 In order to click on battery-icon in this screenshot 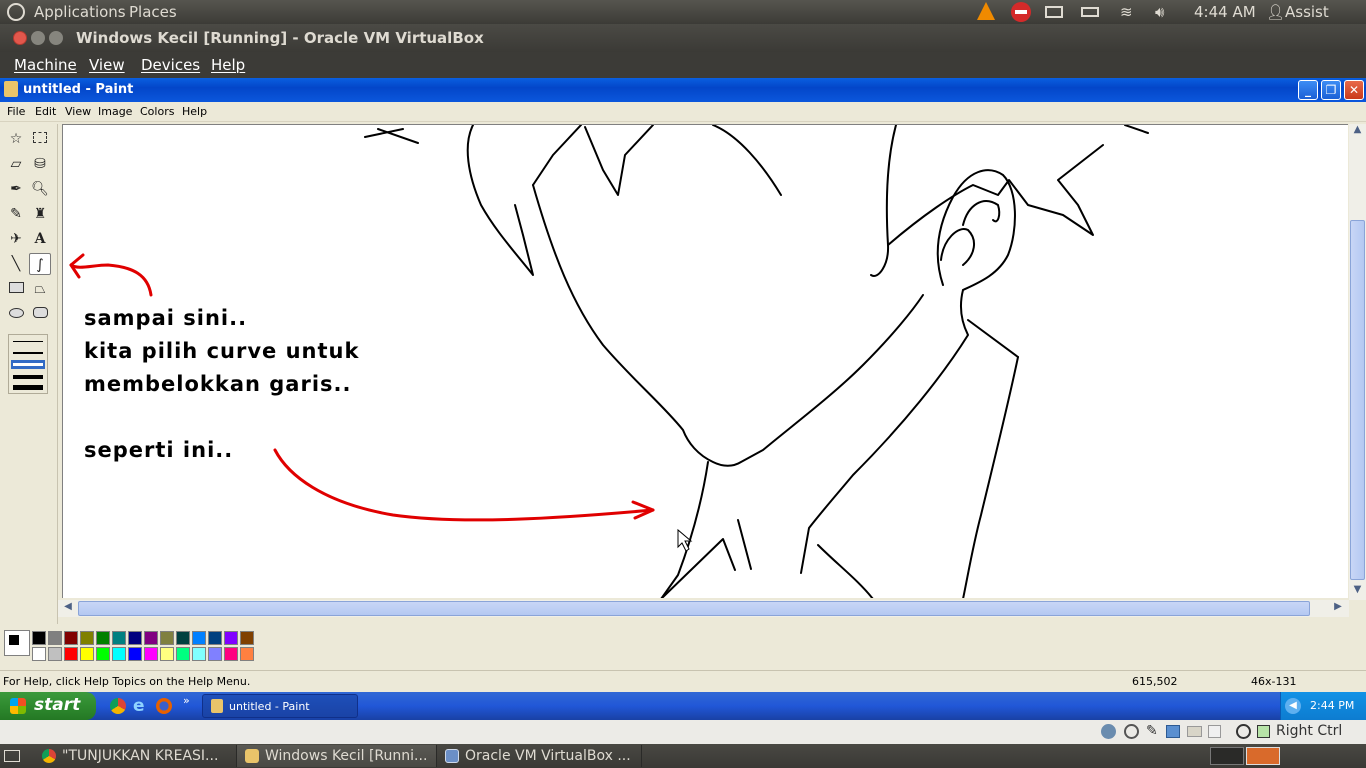, I will do `click(1090, 12)`.